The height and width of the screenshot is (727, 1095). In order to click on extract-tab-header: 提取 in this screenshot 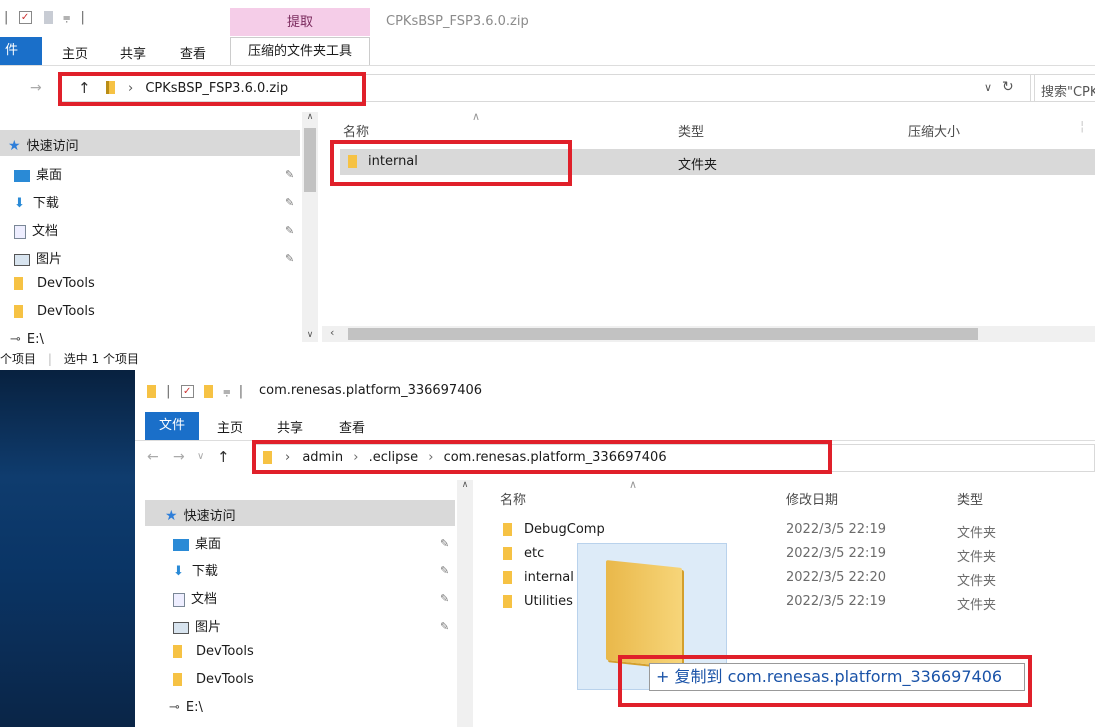, I will do `click(300, 22)`.